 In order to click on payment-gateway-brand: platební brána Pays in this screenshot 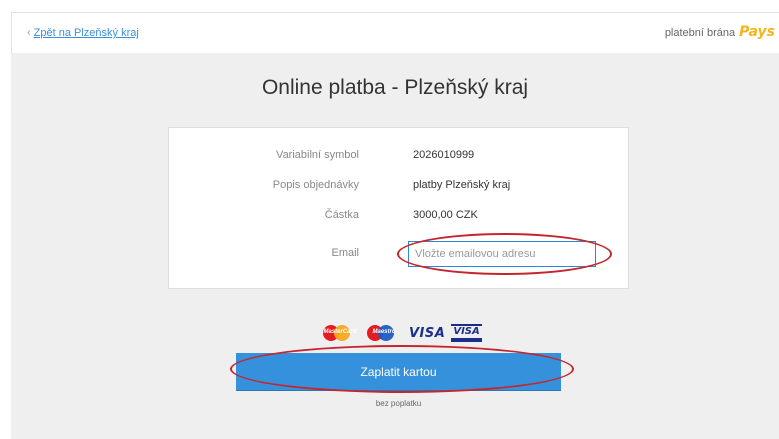, I will do `click(720, 32)`.